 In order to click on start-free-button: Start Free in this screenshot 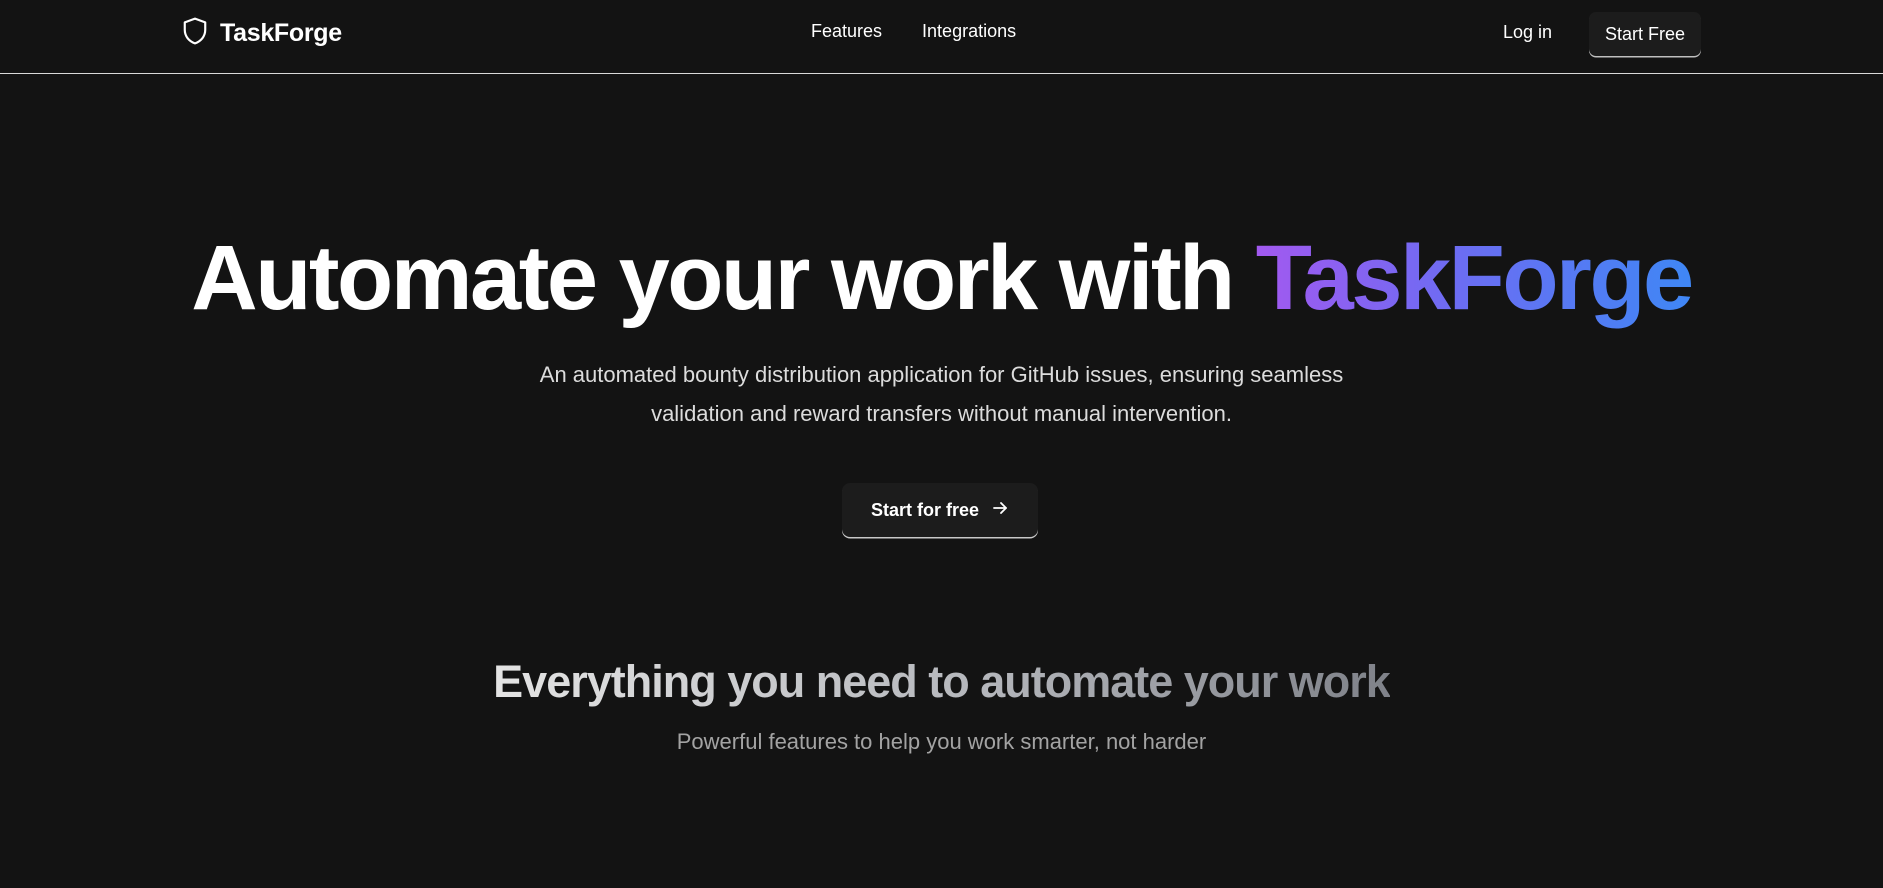, I will do `click(1645, 34)`.